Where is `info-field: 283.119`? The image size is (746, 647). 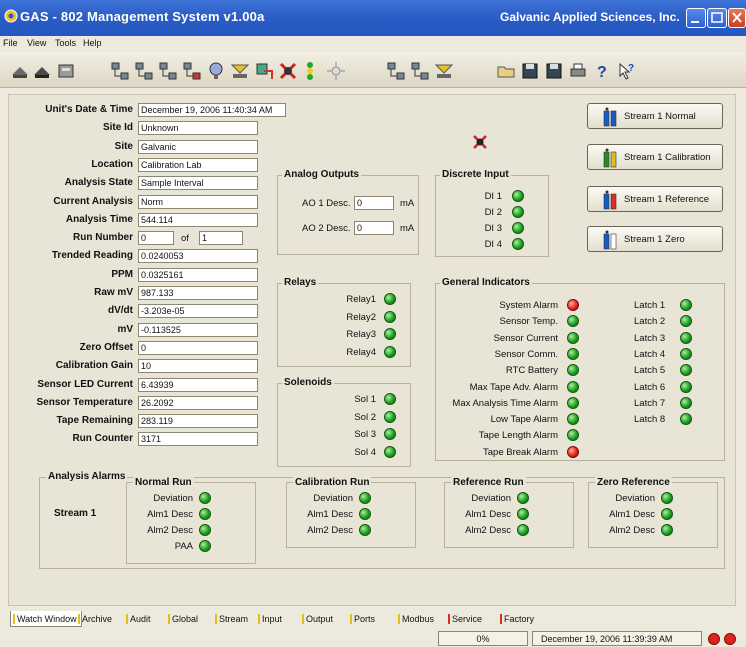 info-field: 283.119 is located at coordinates (198, 421).